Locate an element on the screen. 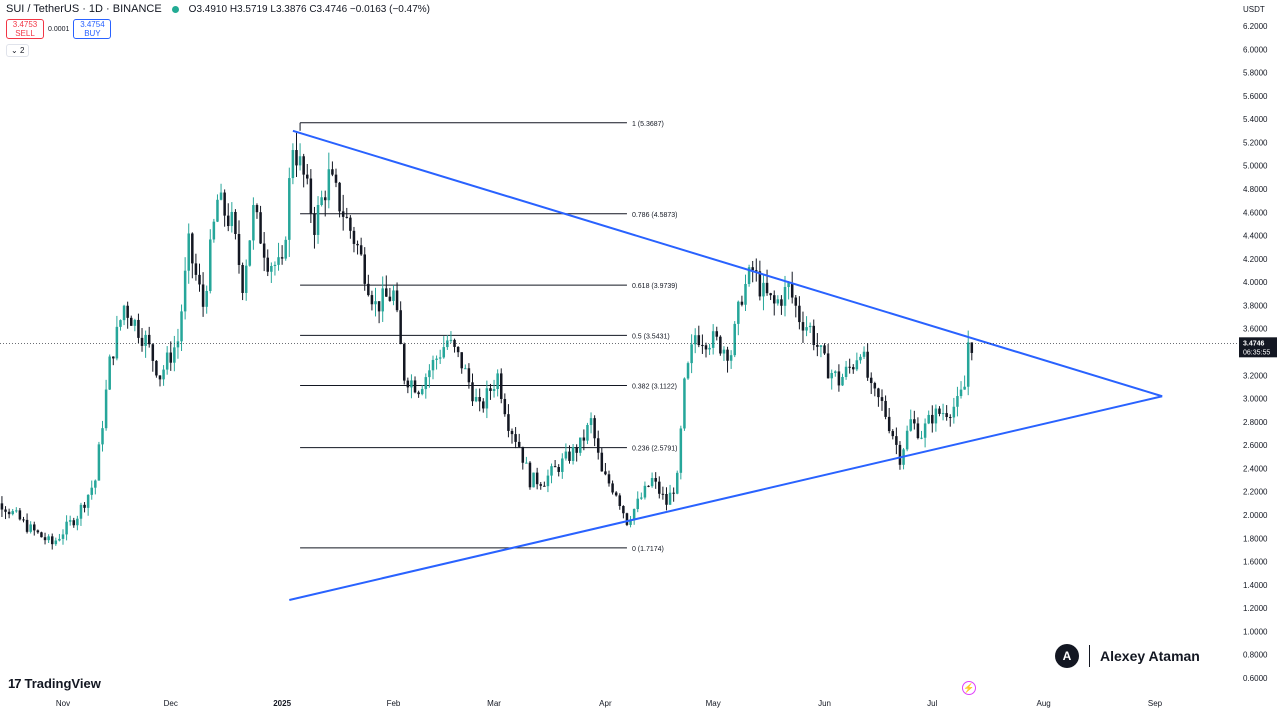 The height and width of the screenshot is (713, 1280). lightning-icon: ⚡ is located at coordinates (969, 688).